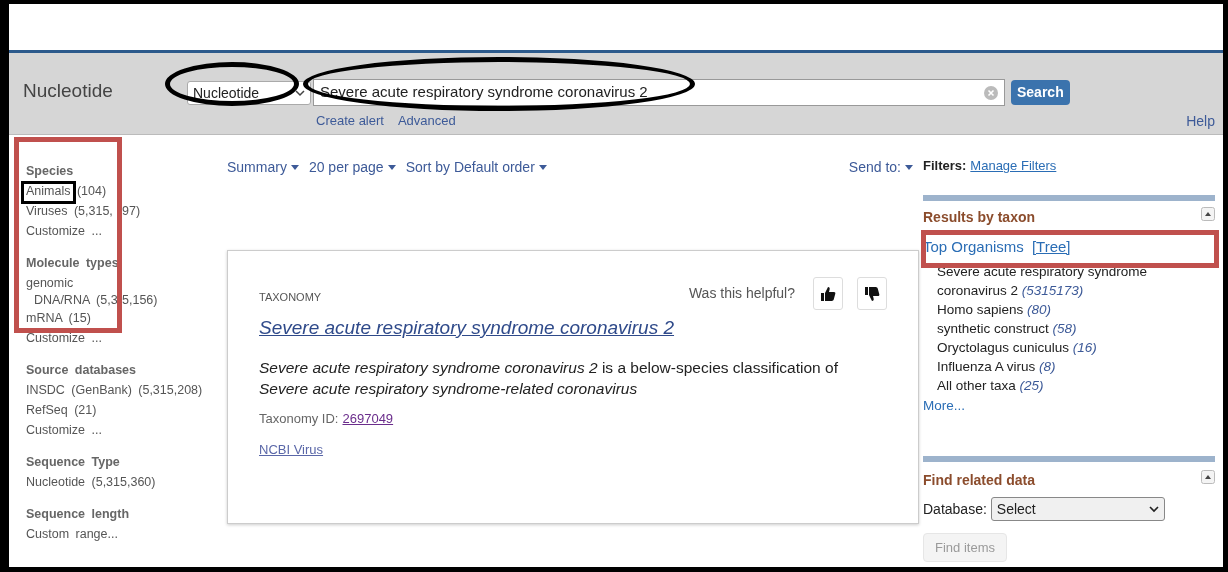 This screenshot has height=572, width=1228. Describe the element at coordinates (945, 166) in the screenshot. I see `filters-label: Filters:` at that location.